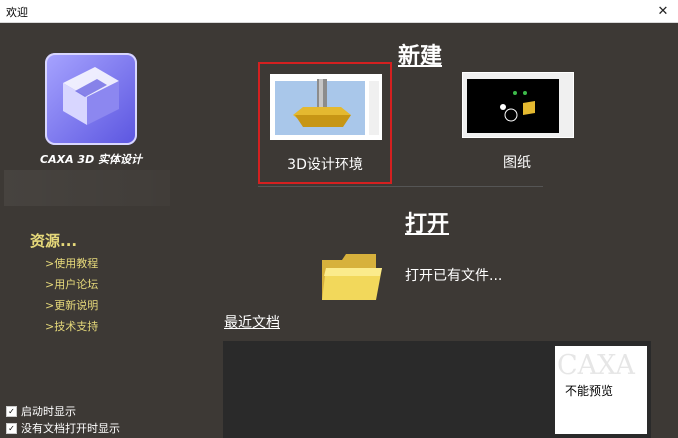  What do you see at coordinates (91, 99) in the screenshot?
I see `caxa-logo-icon` at bounding box center [91, 99].